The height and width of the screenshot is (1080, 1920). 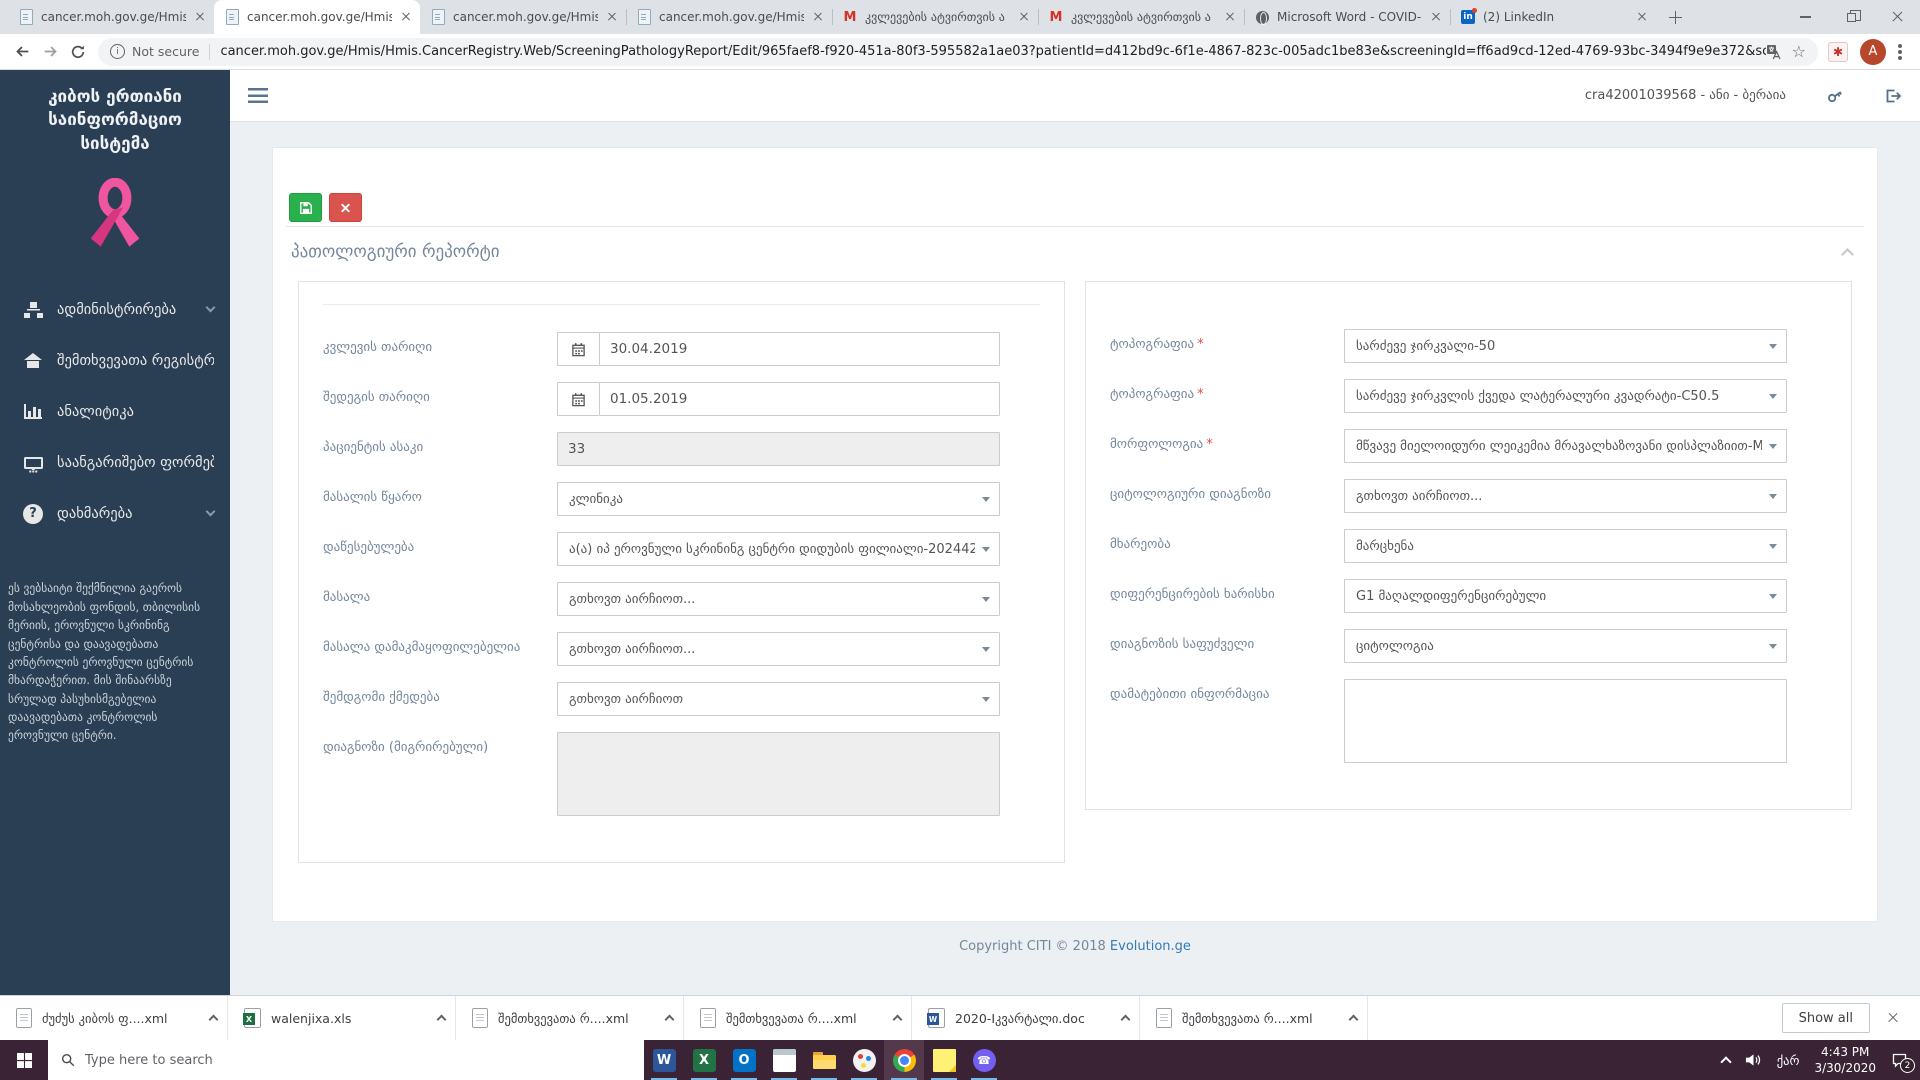 What do you see at coordinates (1847, 254) in the screenshot?
I see `collapse-chevron-icon` at bounding box center [1847, 254].